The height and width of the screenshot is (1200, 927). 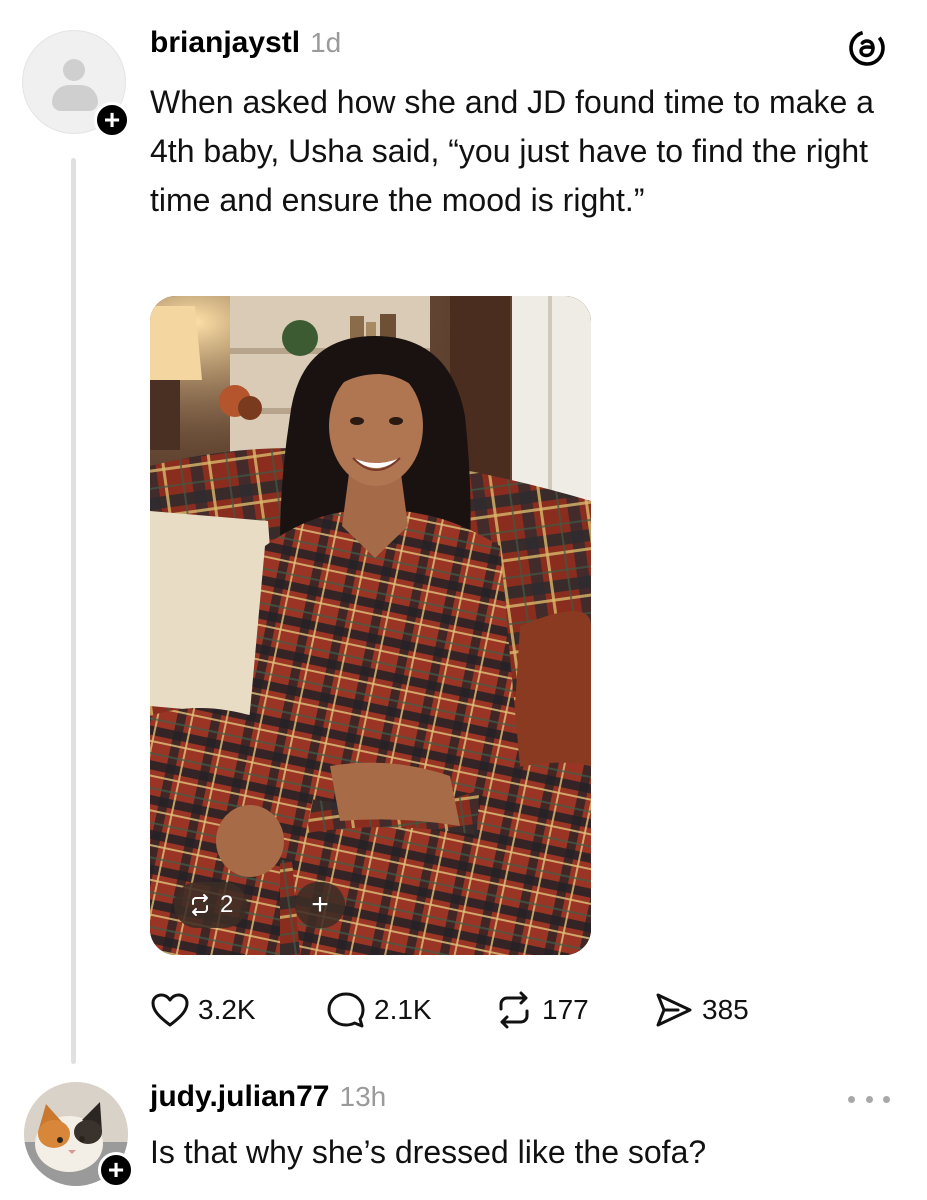 I want to click on repost-icon, so click(x=514, y=1010).